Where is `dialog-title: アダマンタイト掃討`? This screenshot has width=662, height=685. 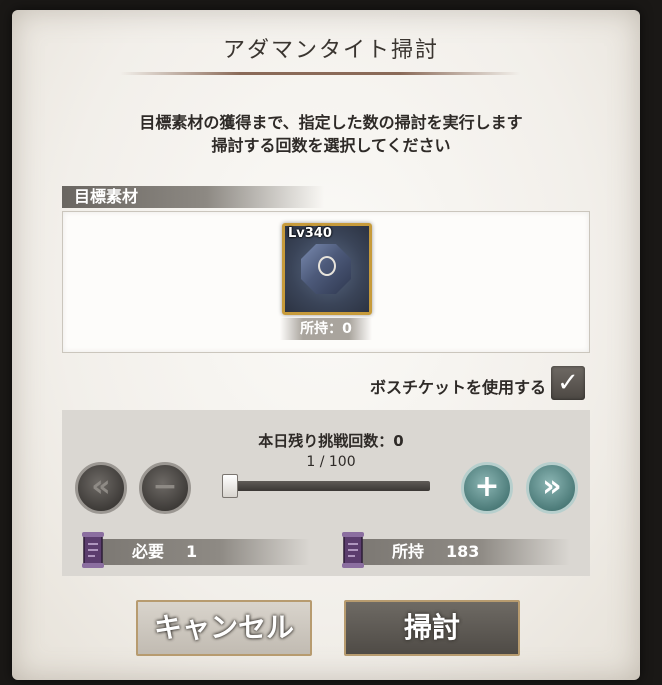 dialog-title: アダマンタイト掃討 is located at coordinates (330, 50).